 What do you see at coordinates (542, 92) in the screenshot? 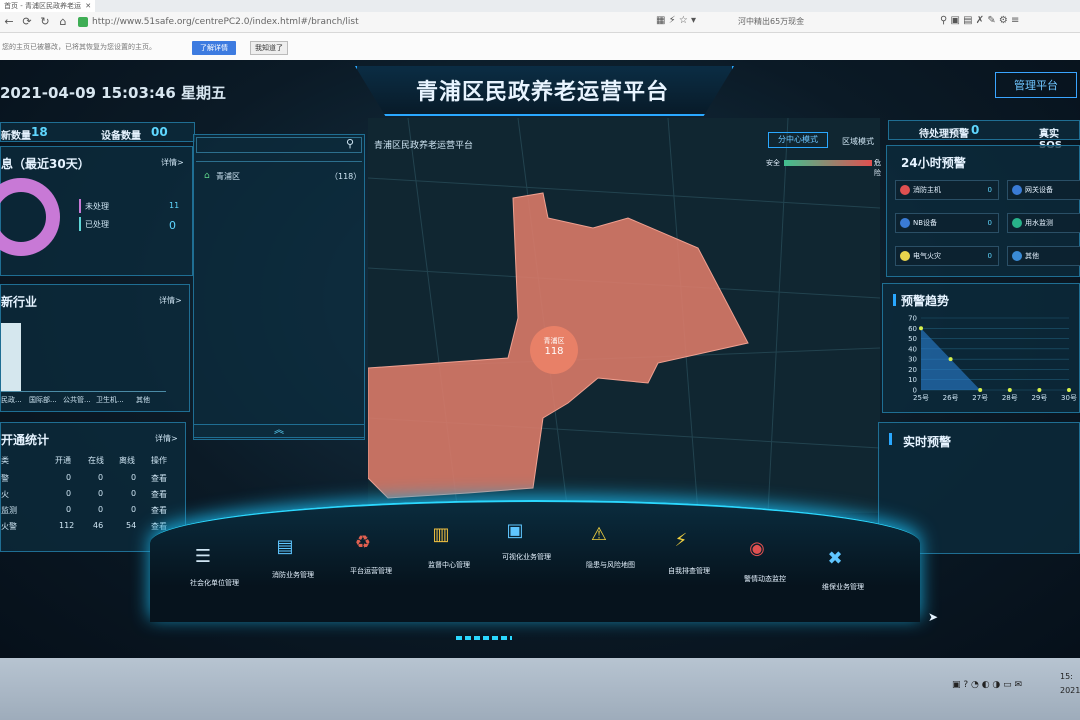
I see `page-title: 青浦区民政养老运营平台` at bounding box center [542, 92].